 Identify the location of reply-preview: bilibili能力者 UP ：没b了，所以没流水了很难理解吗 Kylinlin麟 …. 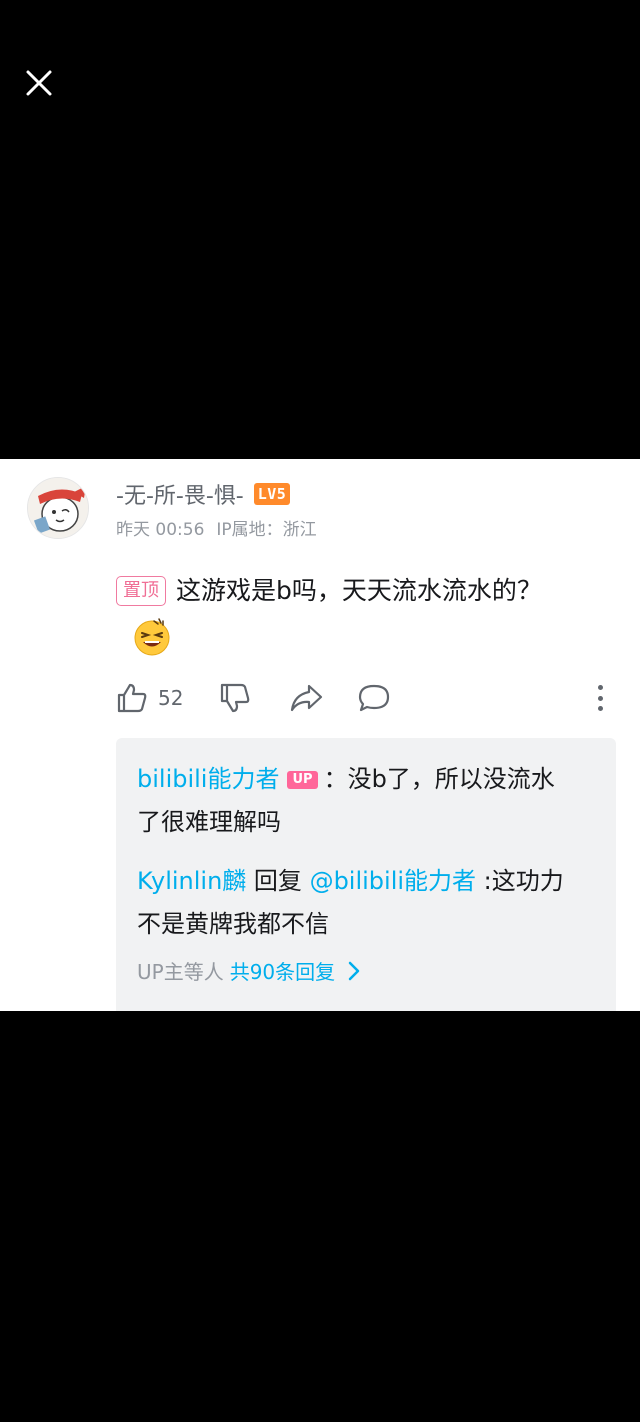
(366, 874).